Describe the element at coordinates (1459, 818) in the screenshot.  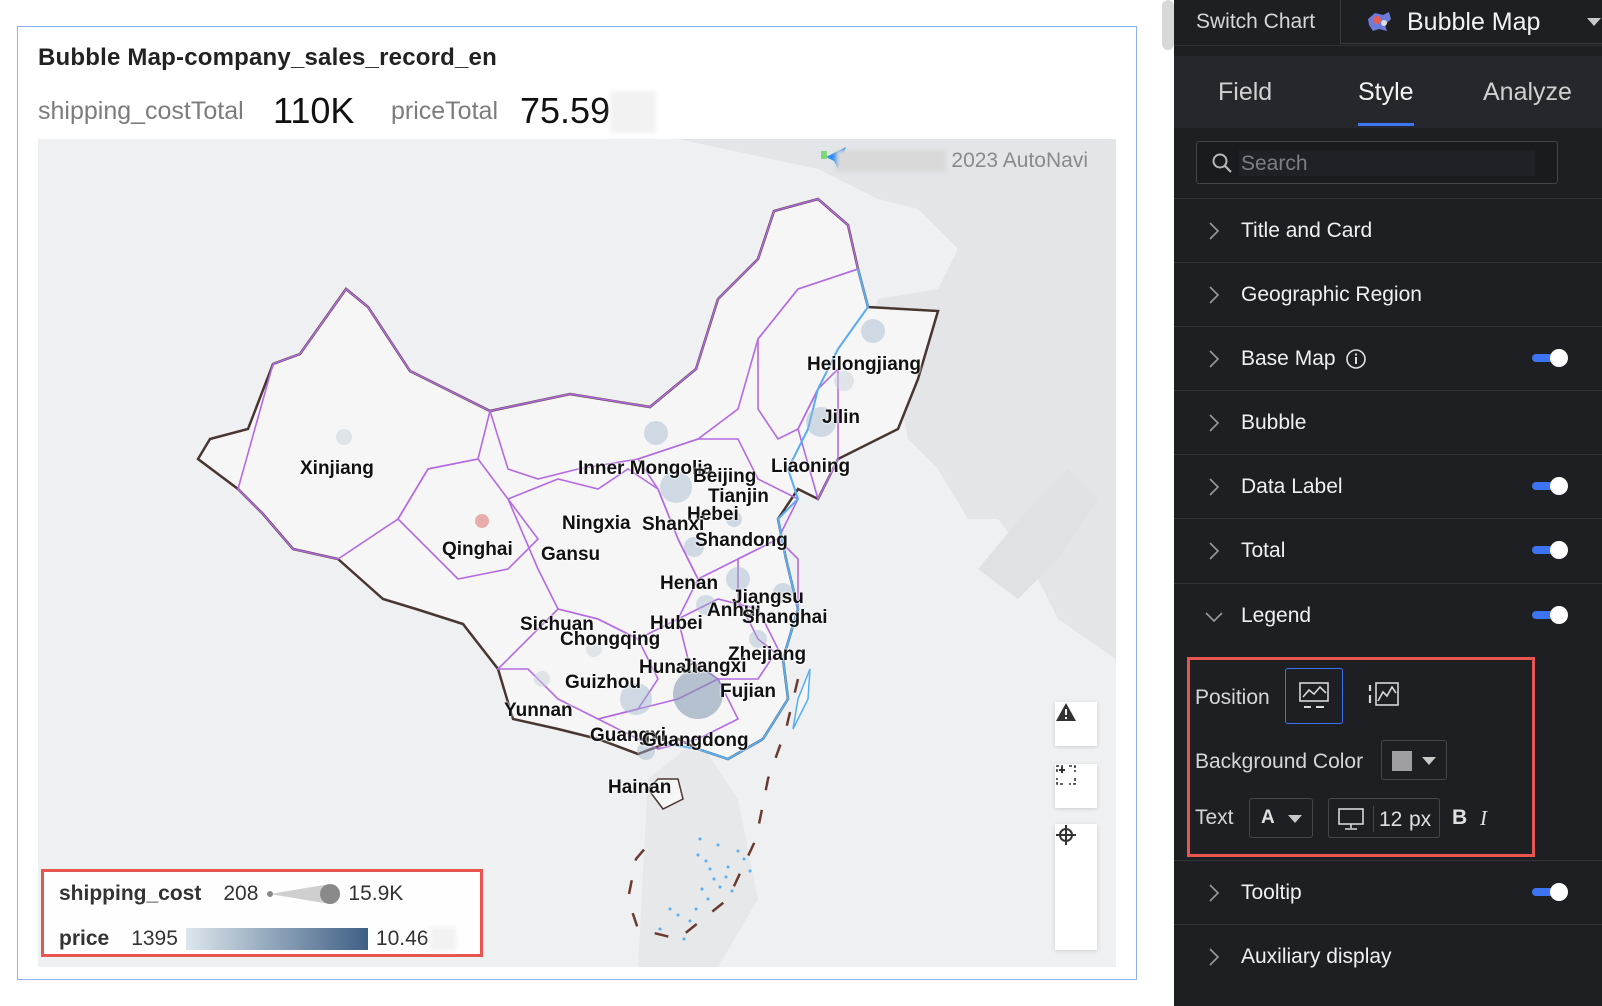
I see `bold-button: B` at that location.